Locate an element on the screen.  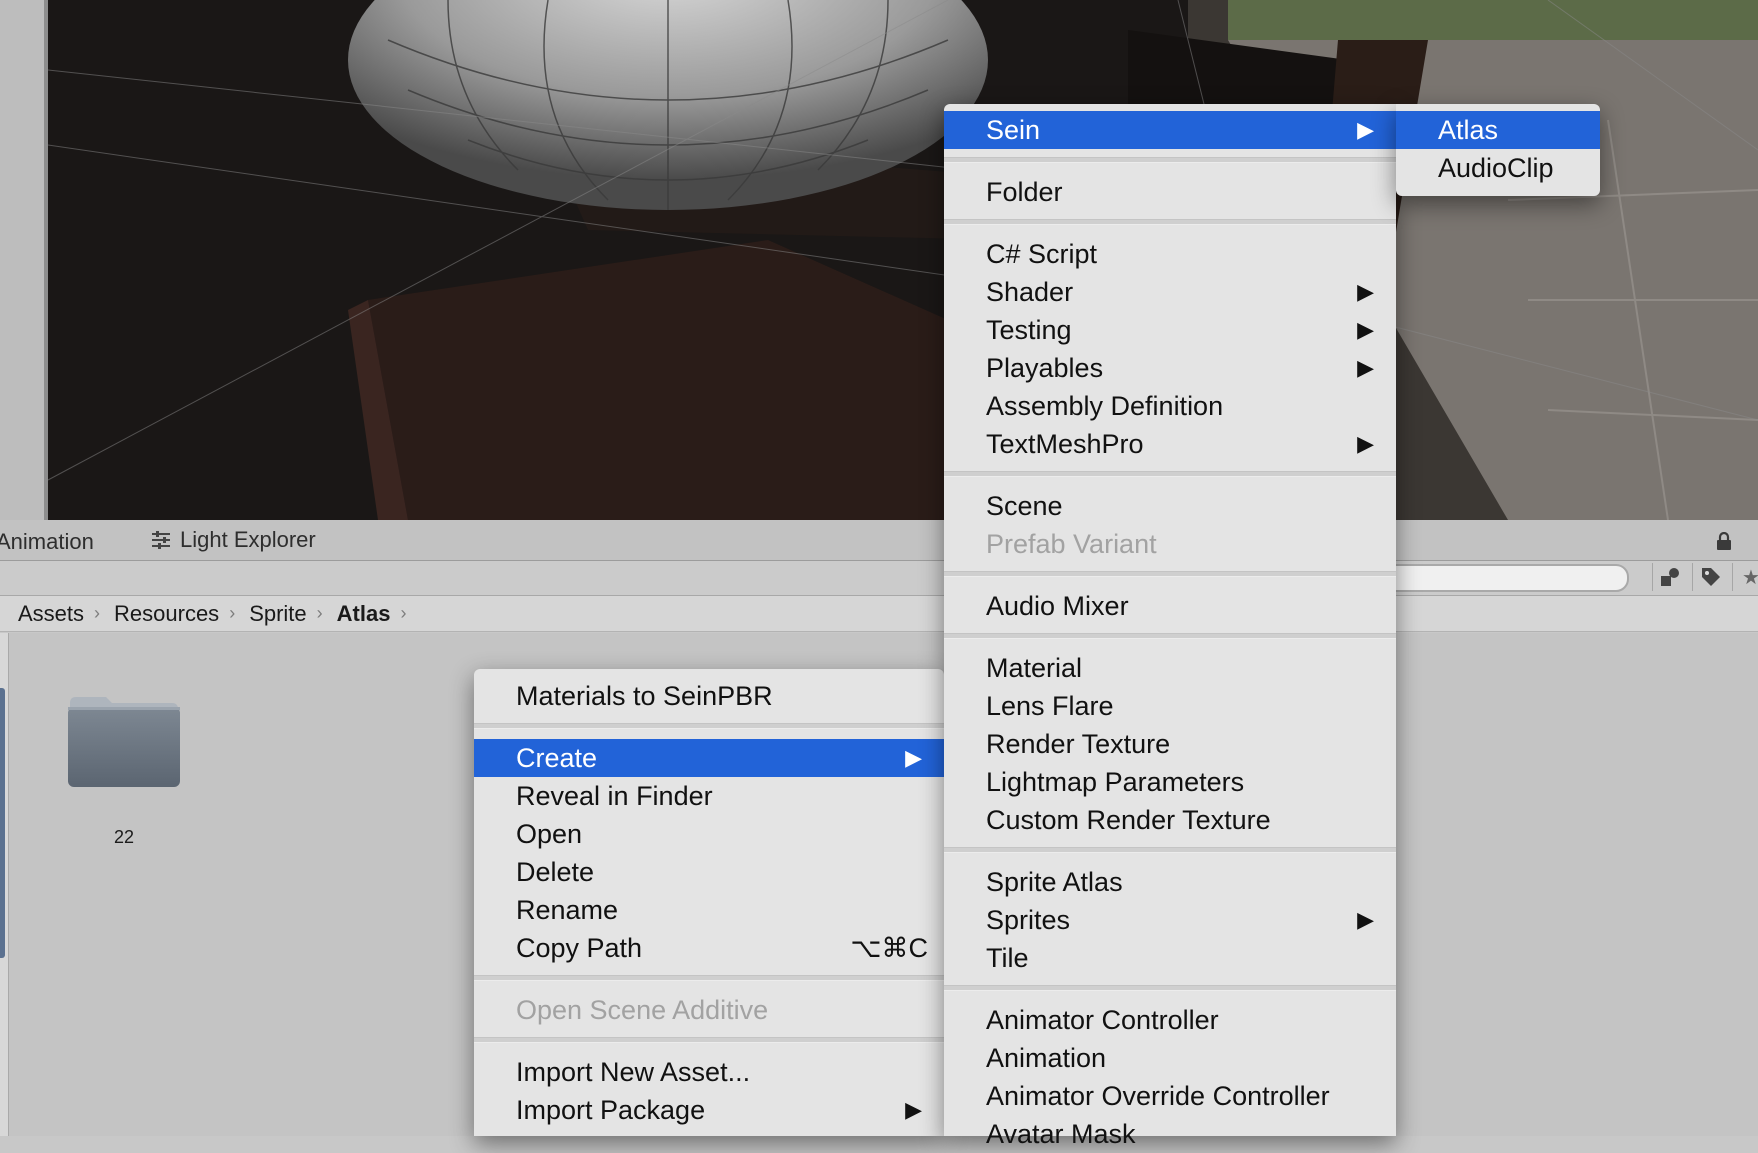
filter-by-label-button is located at coordinates (1710, 577).